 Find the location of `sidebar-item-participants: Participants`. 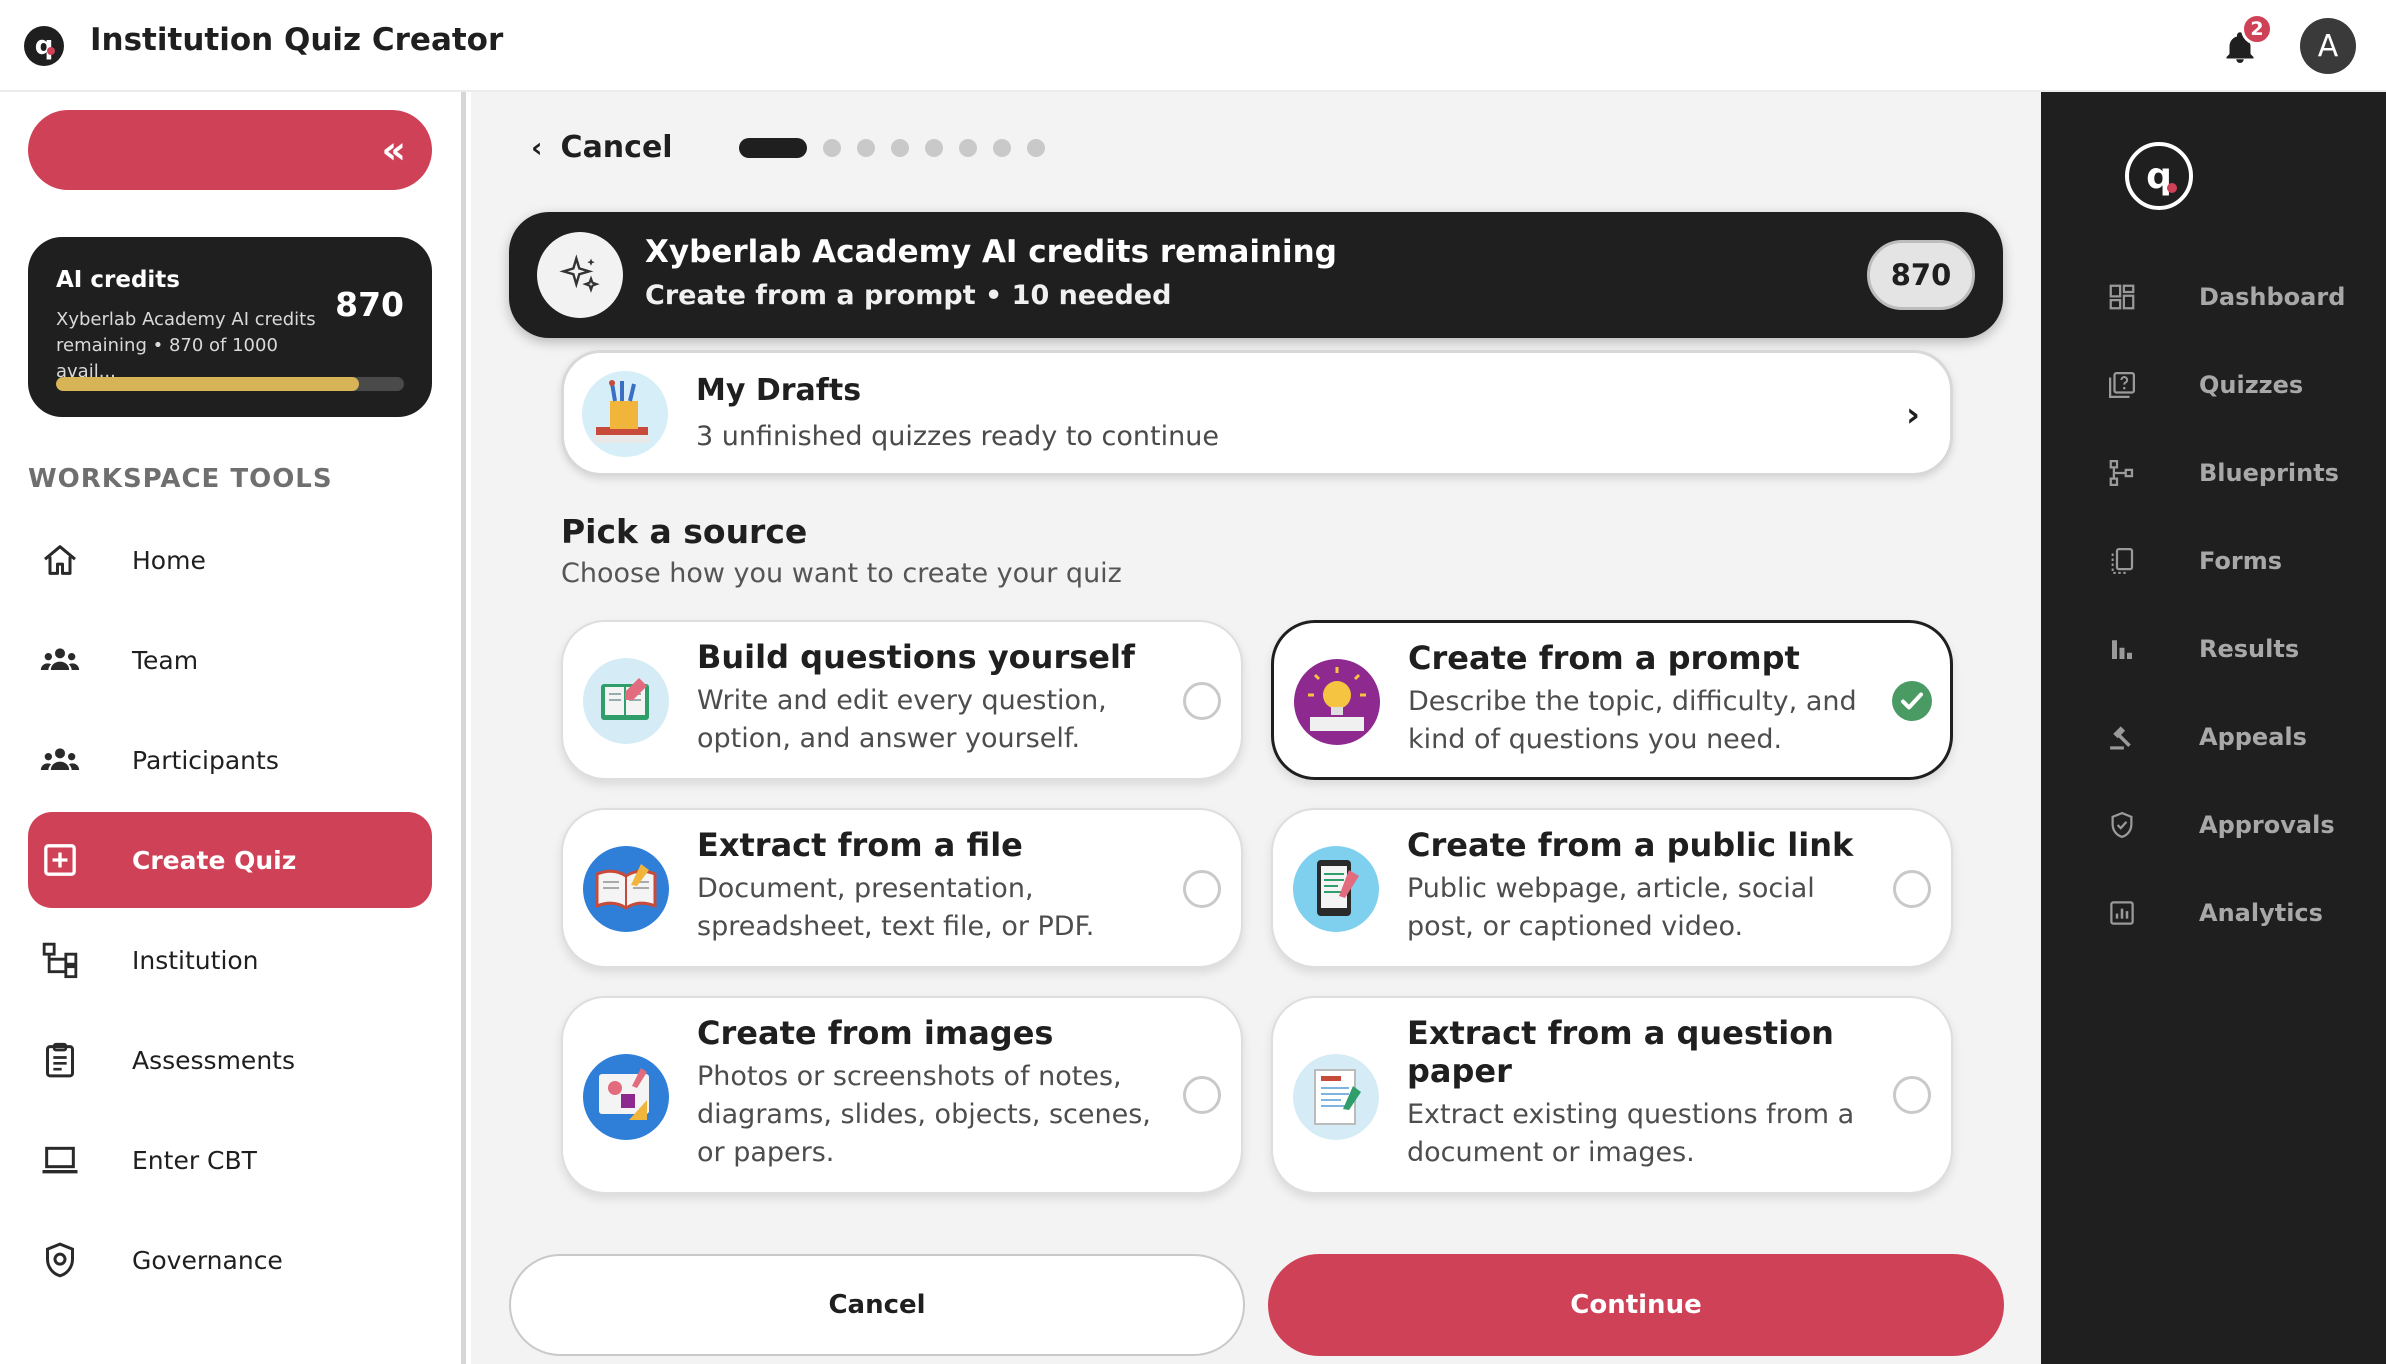

sidebar-item-participants: Participants is located at coordinates (230, 760).